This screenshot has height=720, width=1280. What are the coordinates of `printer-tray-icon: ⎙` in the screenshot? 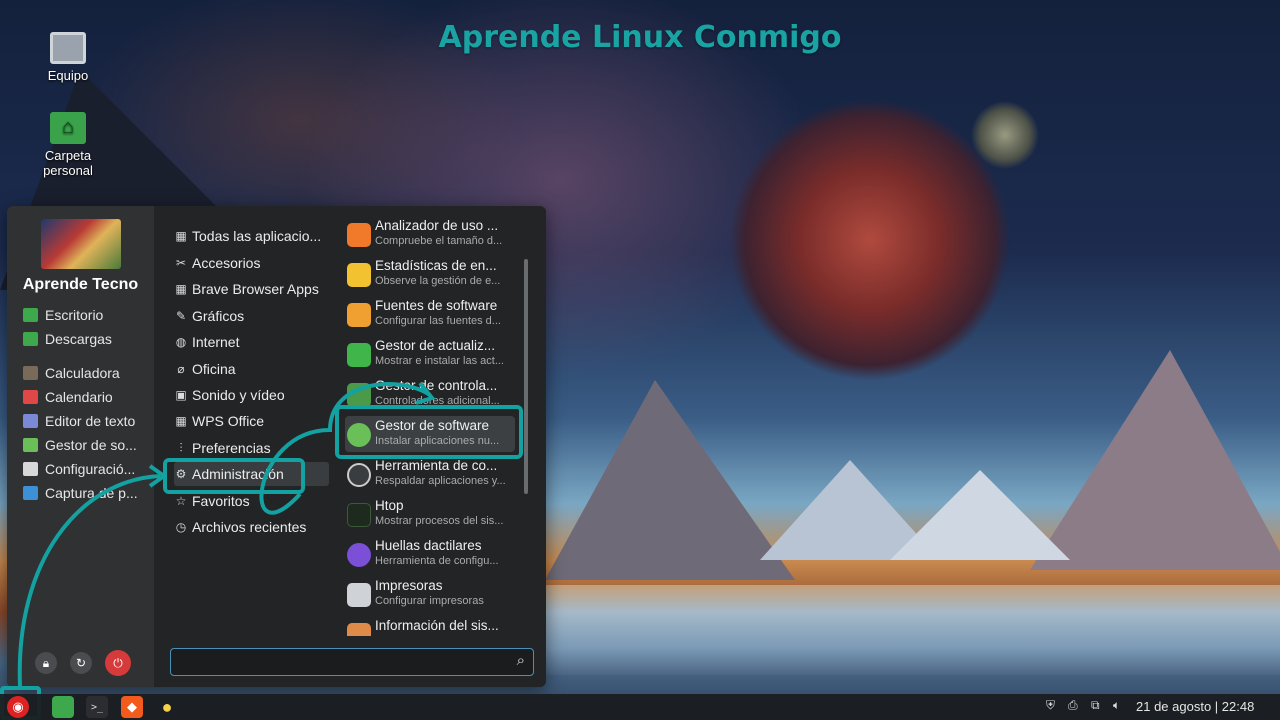 It's located at (1073, 705).